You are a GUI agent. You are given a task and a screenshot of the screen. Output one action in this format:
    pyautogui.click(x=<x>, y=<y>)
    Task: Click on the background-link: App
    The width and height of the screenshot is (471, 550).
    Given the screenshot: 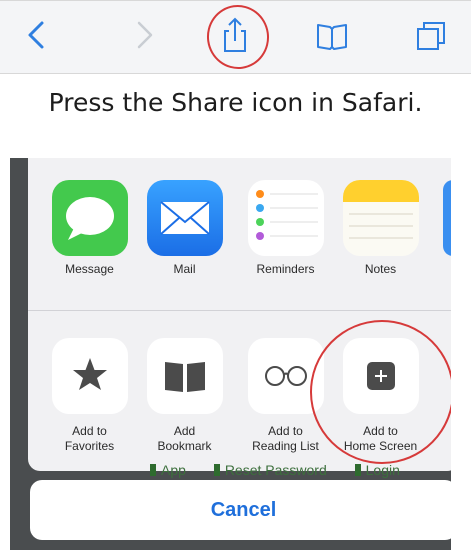 What is the action you would take?
    pyautogui.click(x=173, y=470)
    